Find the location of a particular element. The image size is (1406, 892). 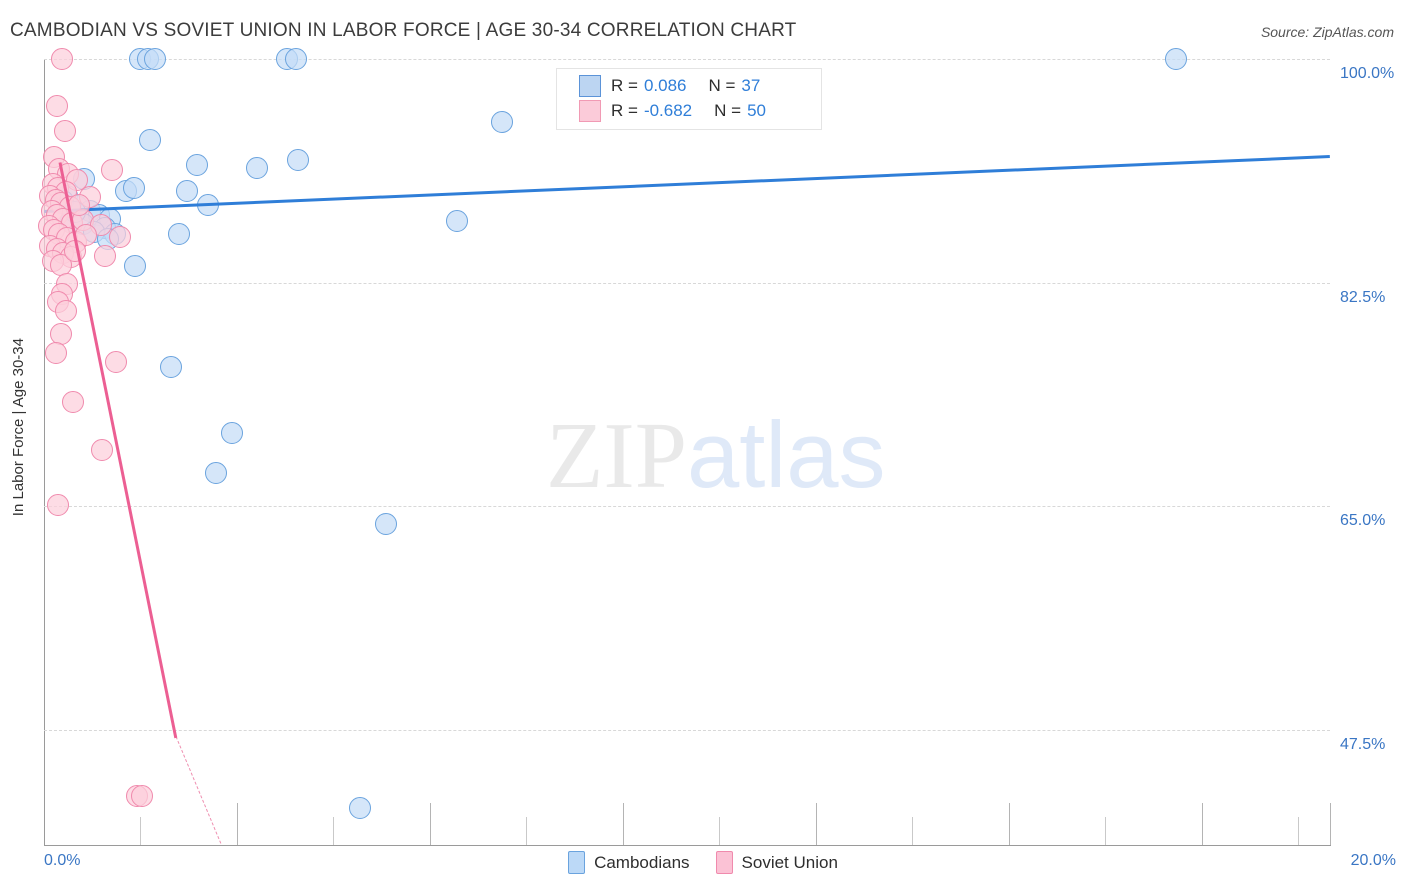

series-label-soviet-union: Soviet Union is located at coordinates (789, 862).